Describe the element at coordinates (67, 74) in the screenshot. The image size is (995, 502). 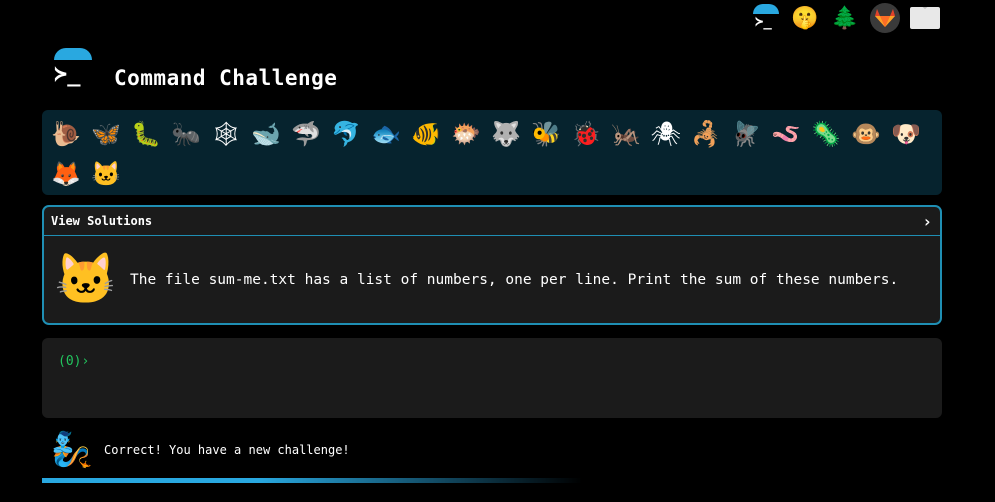
I see `logo-chevron: ≻_` at that location.